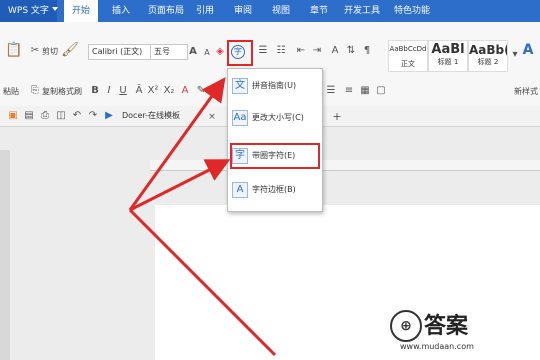  What do you see at coordinates (437, 346) in the screenshot?
I see `watermark-url: www.mudaan.com` at bounding box center [437, 346].